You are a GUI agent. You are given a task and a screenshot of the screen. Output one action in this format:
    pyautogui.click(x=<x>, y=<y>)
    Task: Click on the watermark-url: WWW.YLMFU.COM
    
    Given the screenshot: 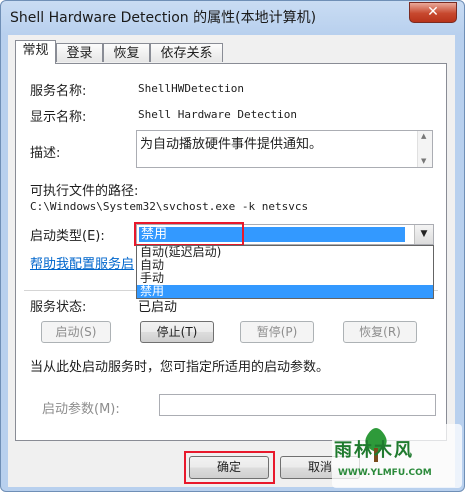 What is the action you would take?
    pyautogui.click(x=385, y=473)
    